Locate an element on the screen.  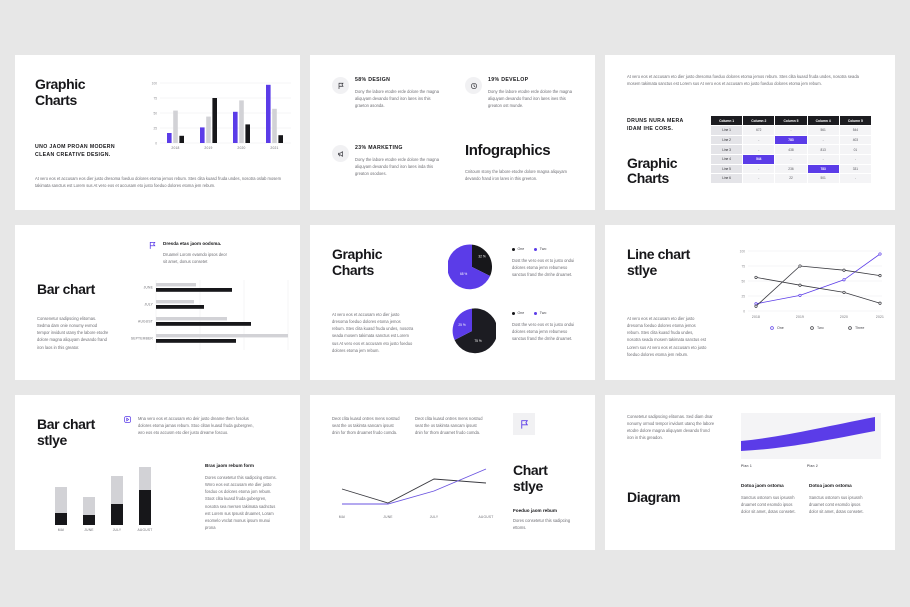
table-col-4: Column 4 is located at coordinates (823, 120).